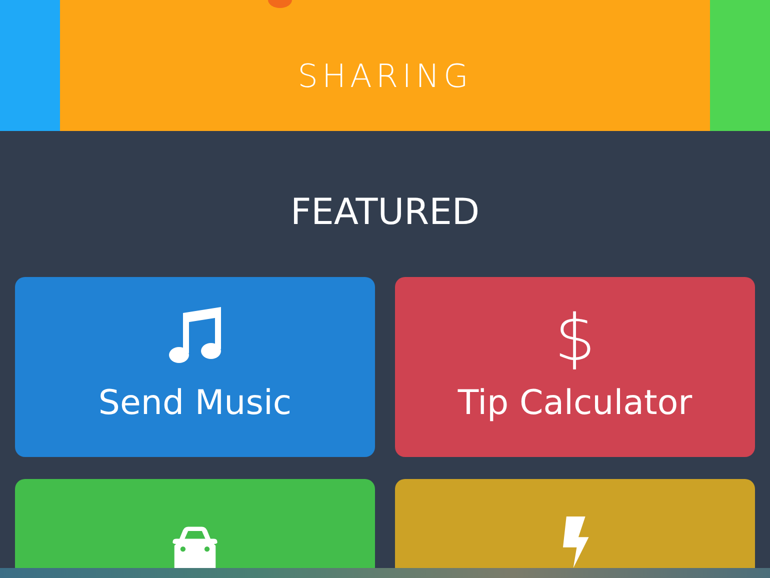 The image size is (770, 578). Describe the element at coordinates (575, 339) in the screenshot. I see `dollar-icon: $` at that location.